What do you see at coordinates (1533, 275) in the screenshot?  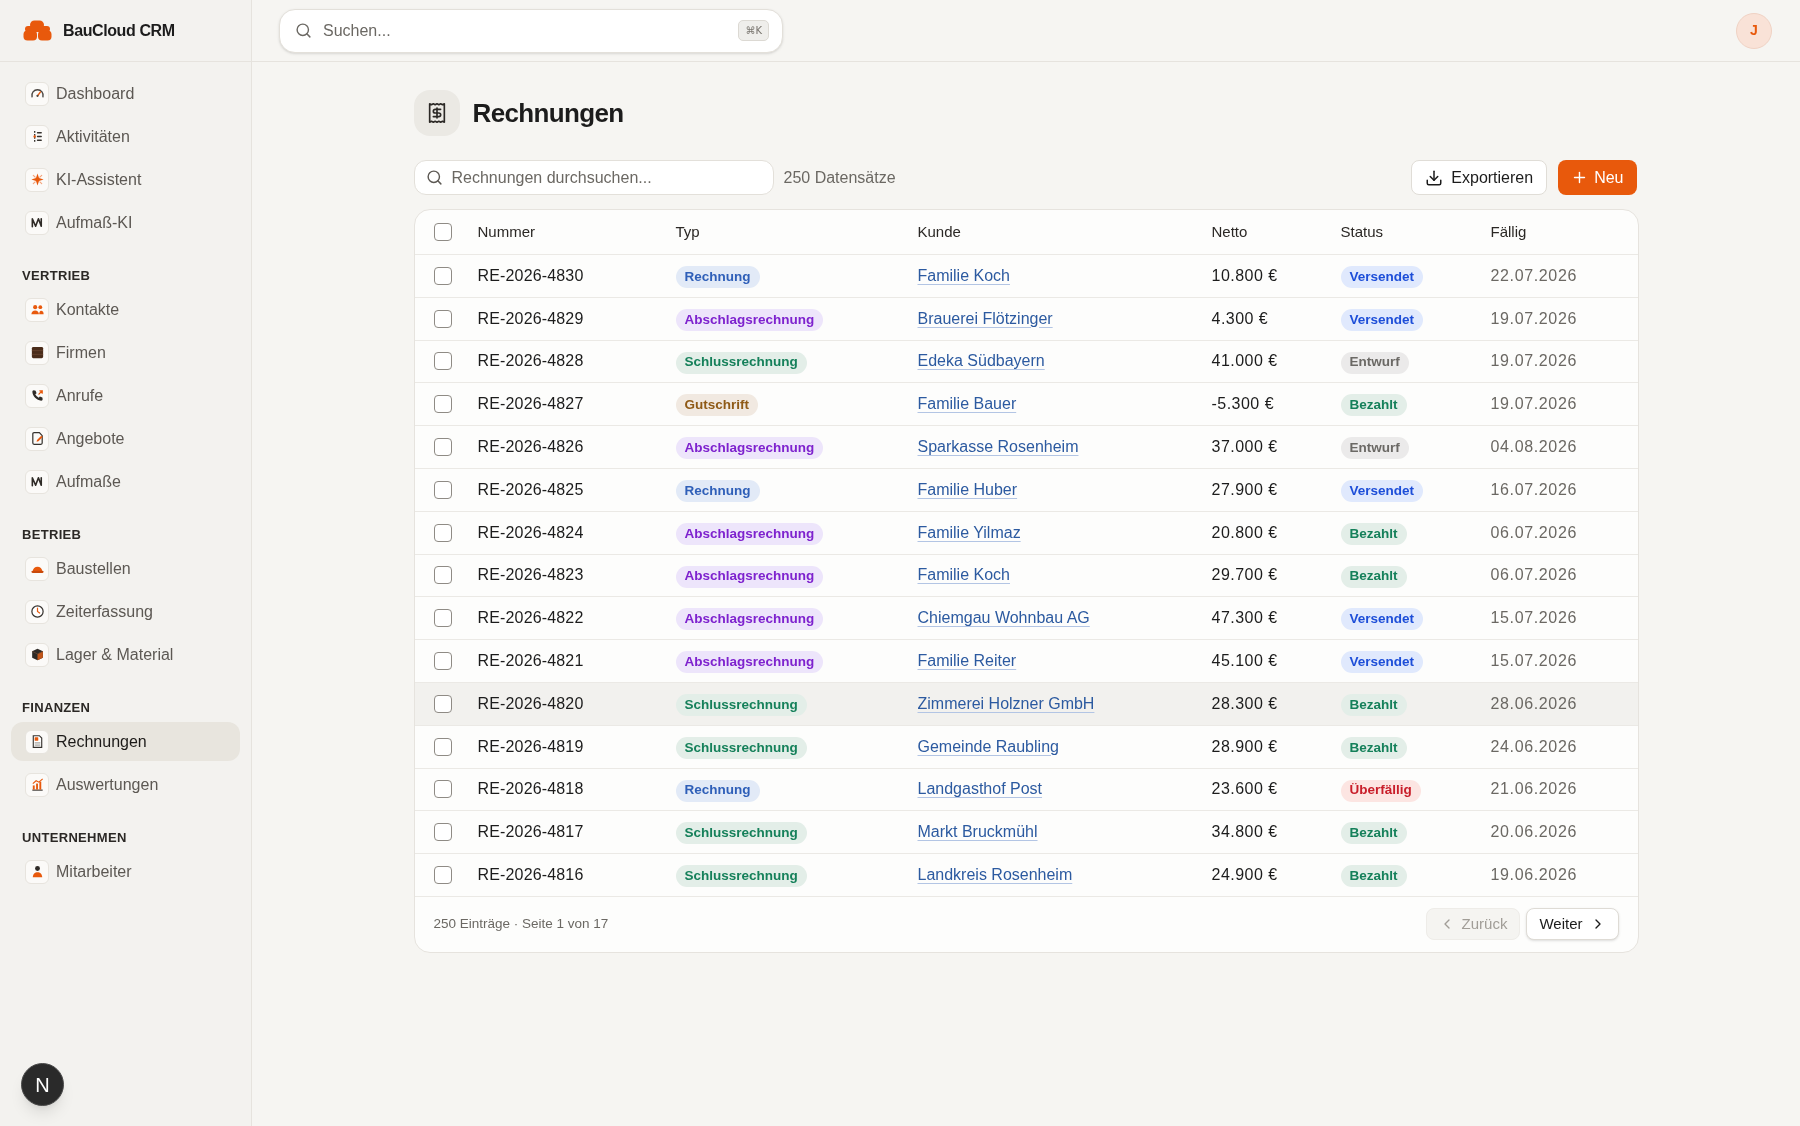 I see `table-cell: 22.07.2026` at bounding box center [1533, 275].